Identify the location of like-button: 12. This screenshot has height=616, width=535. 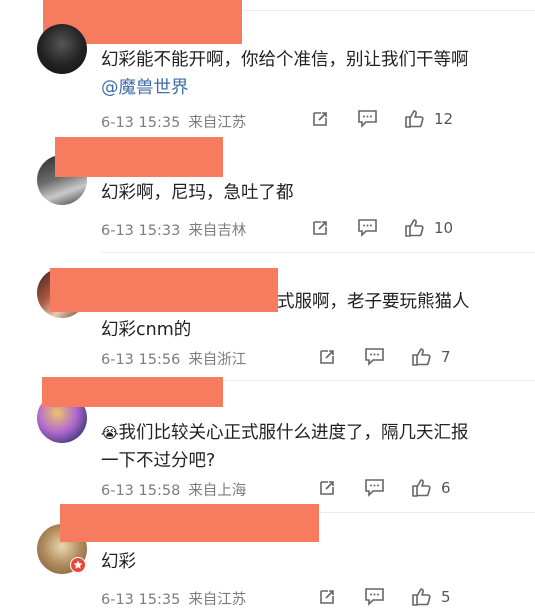
(428, 118).